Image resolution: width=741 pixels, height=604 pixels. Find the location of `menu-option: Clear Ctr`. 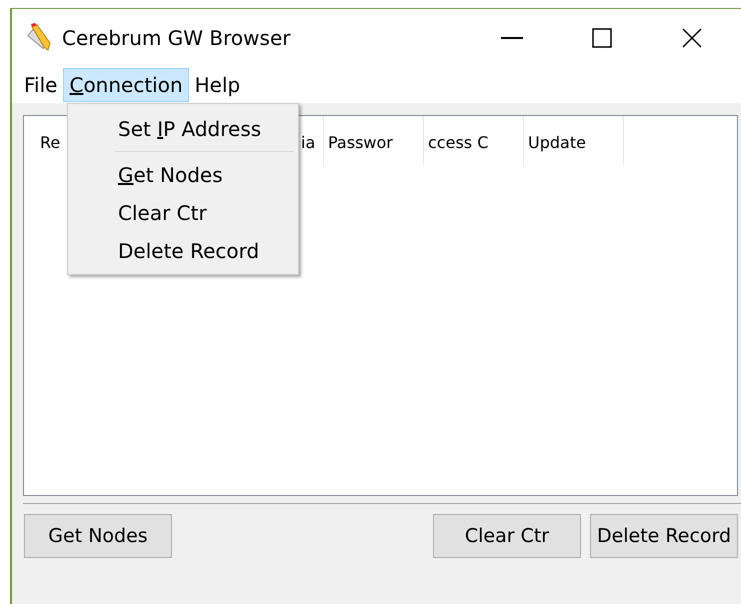

menu-option: Clear Ctr is located at coordinates (183, 213).